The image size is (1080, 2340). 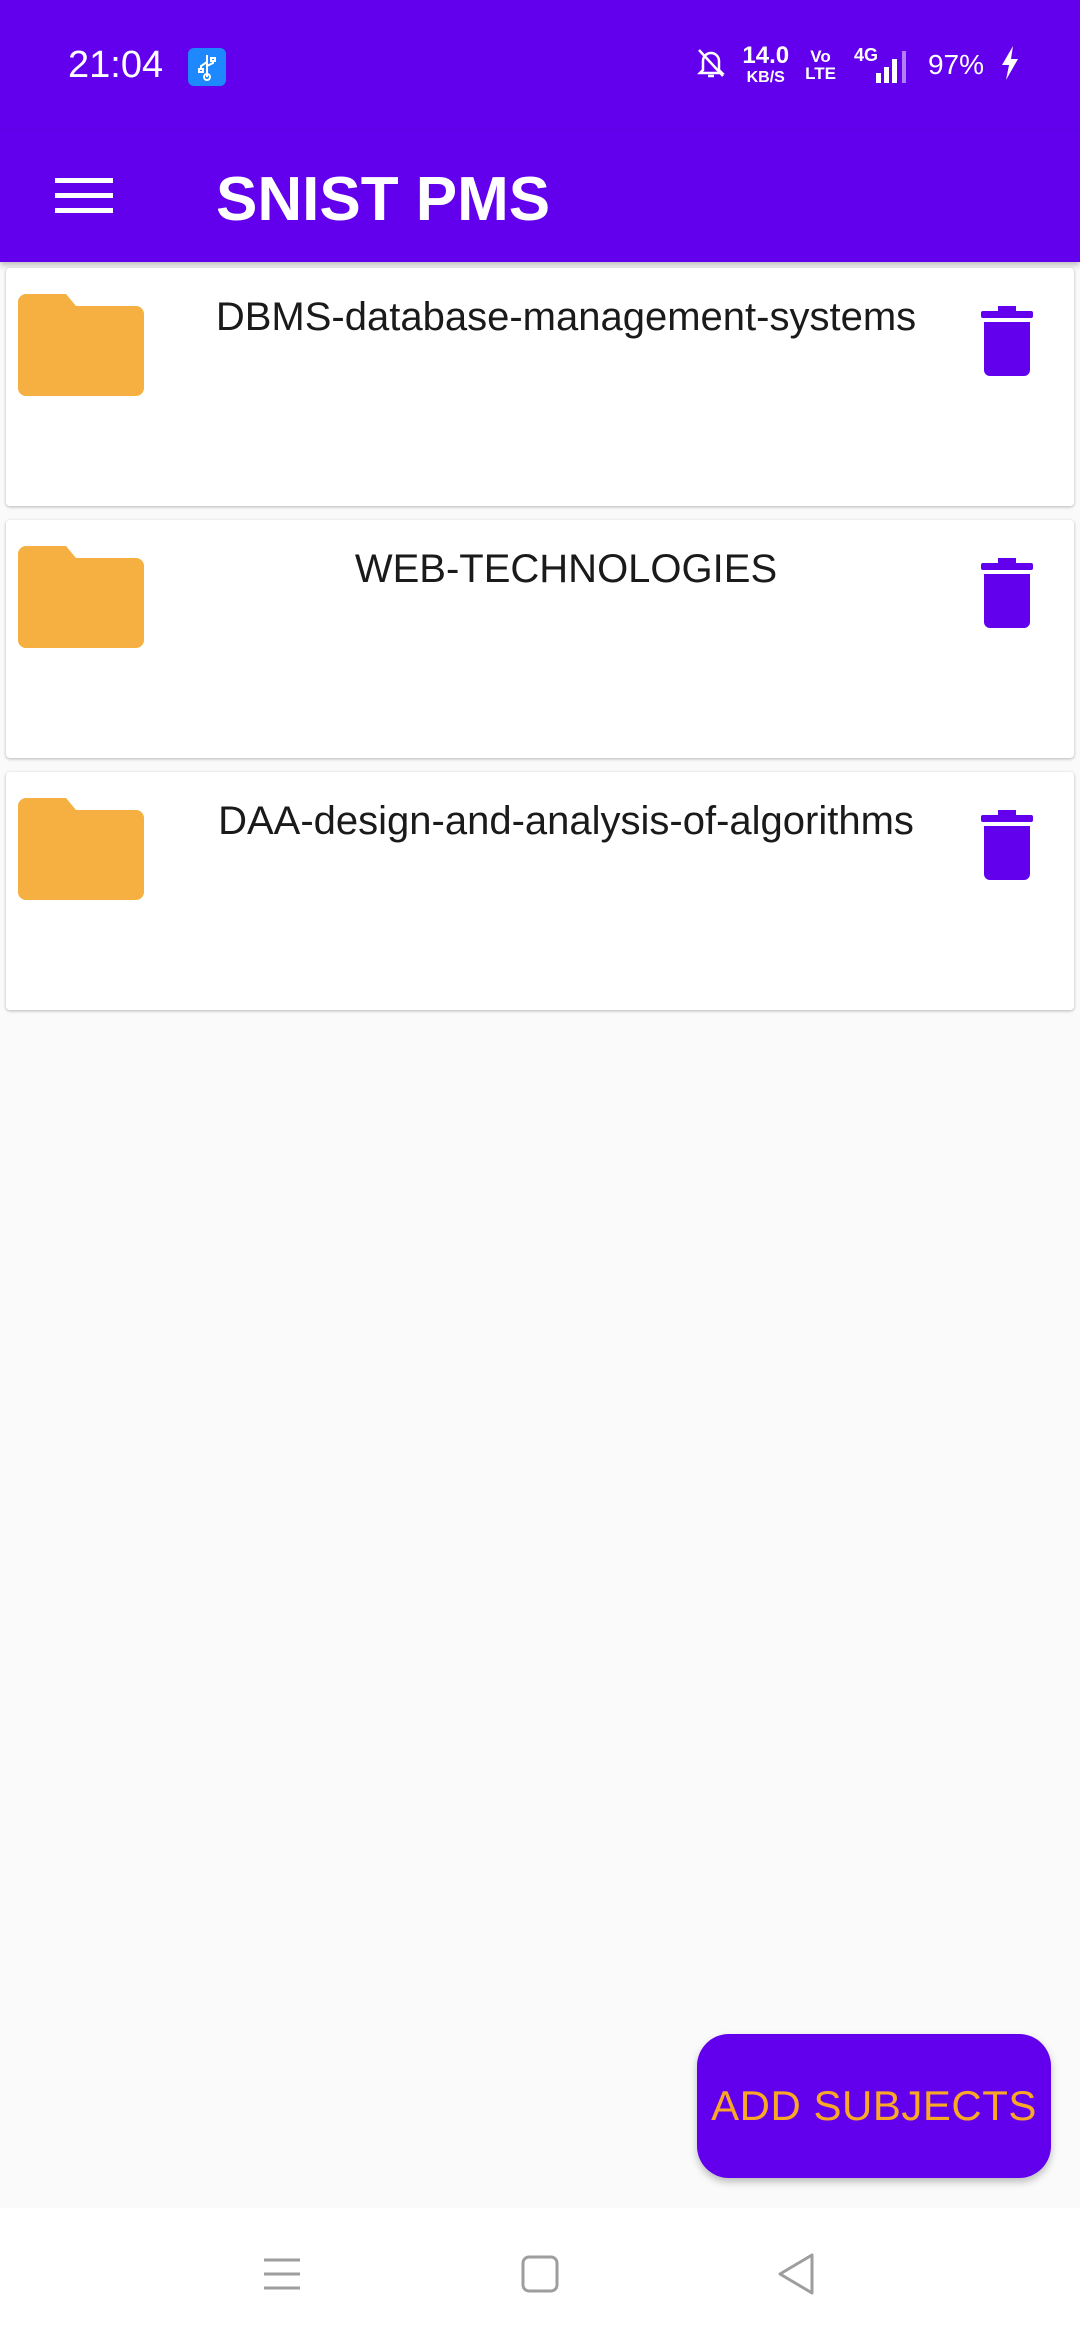 I want to click on subject-name: DBMS-database-management-systems, so click(x=566, y=317).